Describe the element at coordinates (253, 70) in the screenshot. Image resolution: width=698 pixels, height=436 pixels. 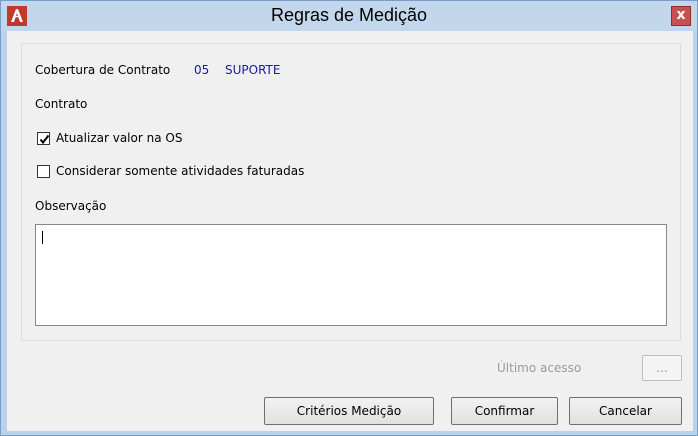
I see `cobertura-name: SUPORTE` at that location.